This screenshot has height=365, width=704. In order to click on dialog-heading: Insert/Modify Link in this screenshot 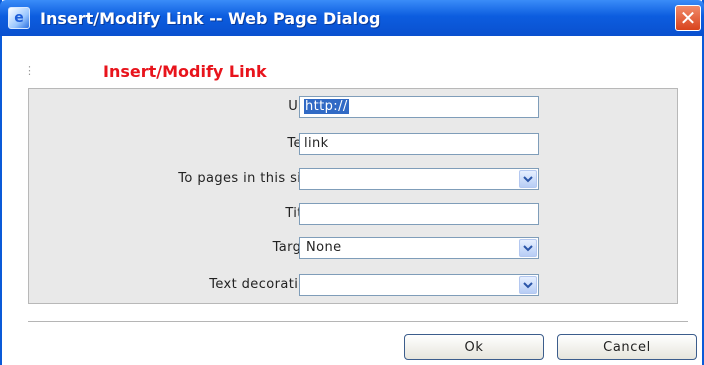, I will do `click(185, 71)`.